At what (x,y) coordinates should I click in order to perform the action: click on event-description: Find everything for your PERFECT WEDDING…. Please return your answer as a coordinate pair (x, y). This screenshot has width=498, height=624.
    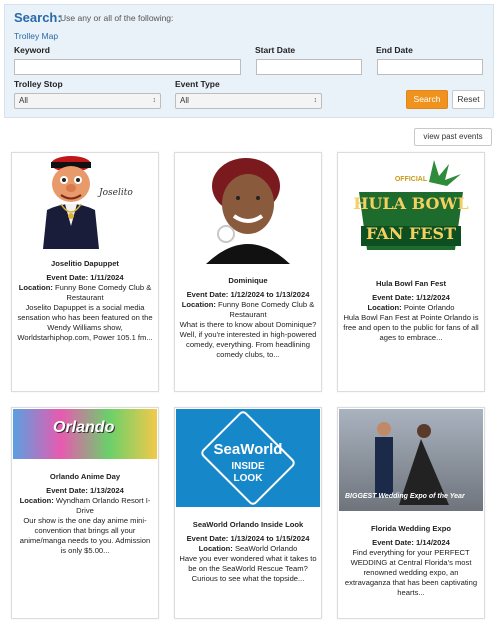
    Looking at the image, I should click on (411, 572).